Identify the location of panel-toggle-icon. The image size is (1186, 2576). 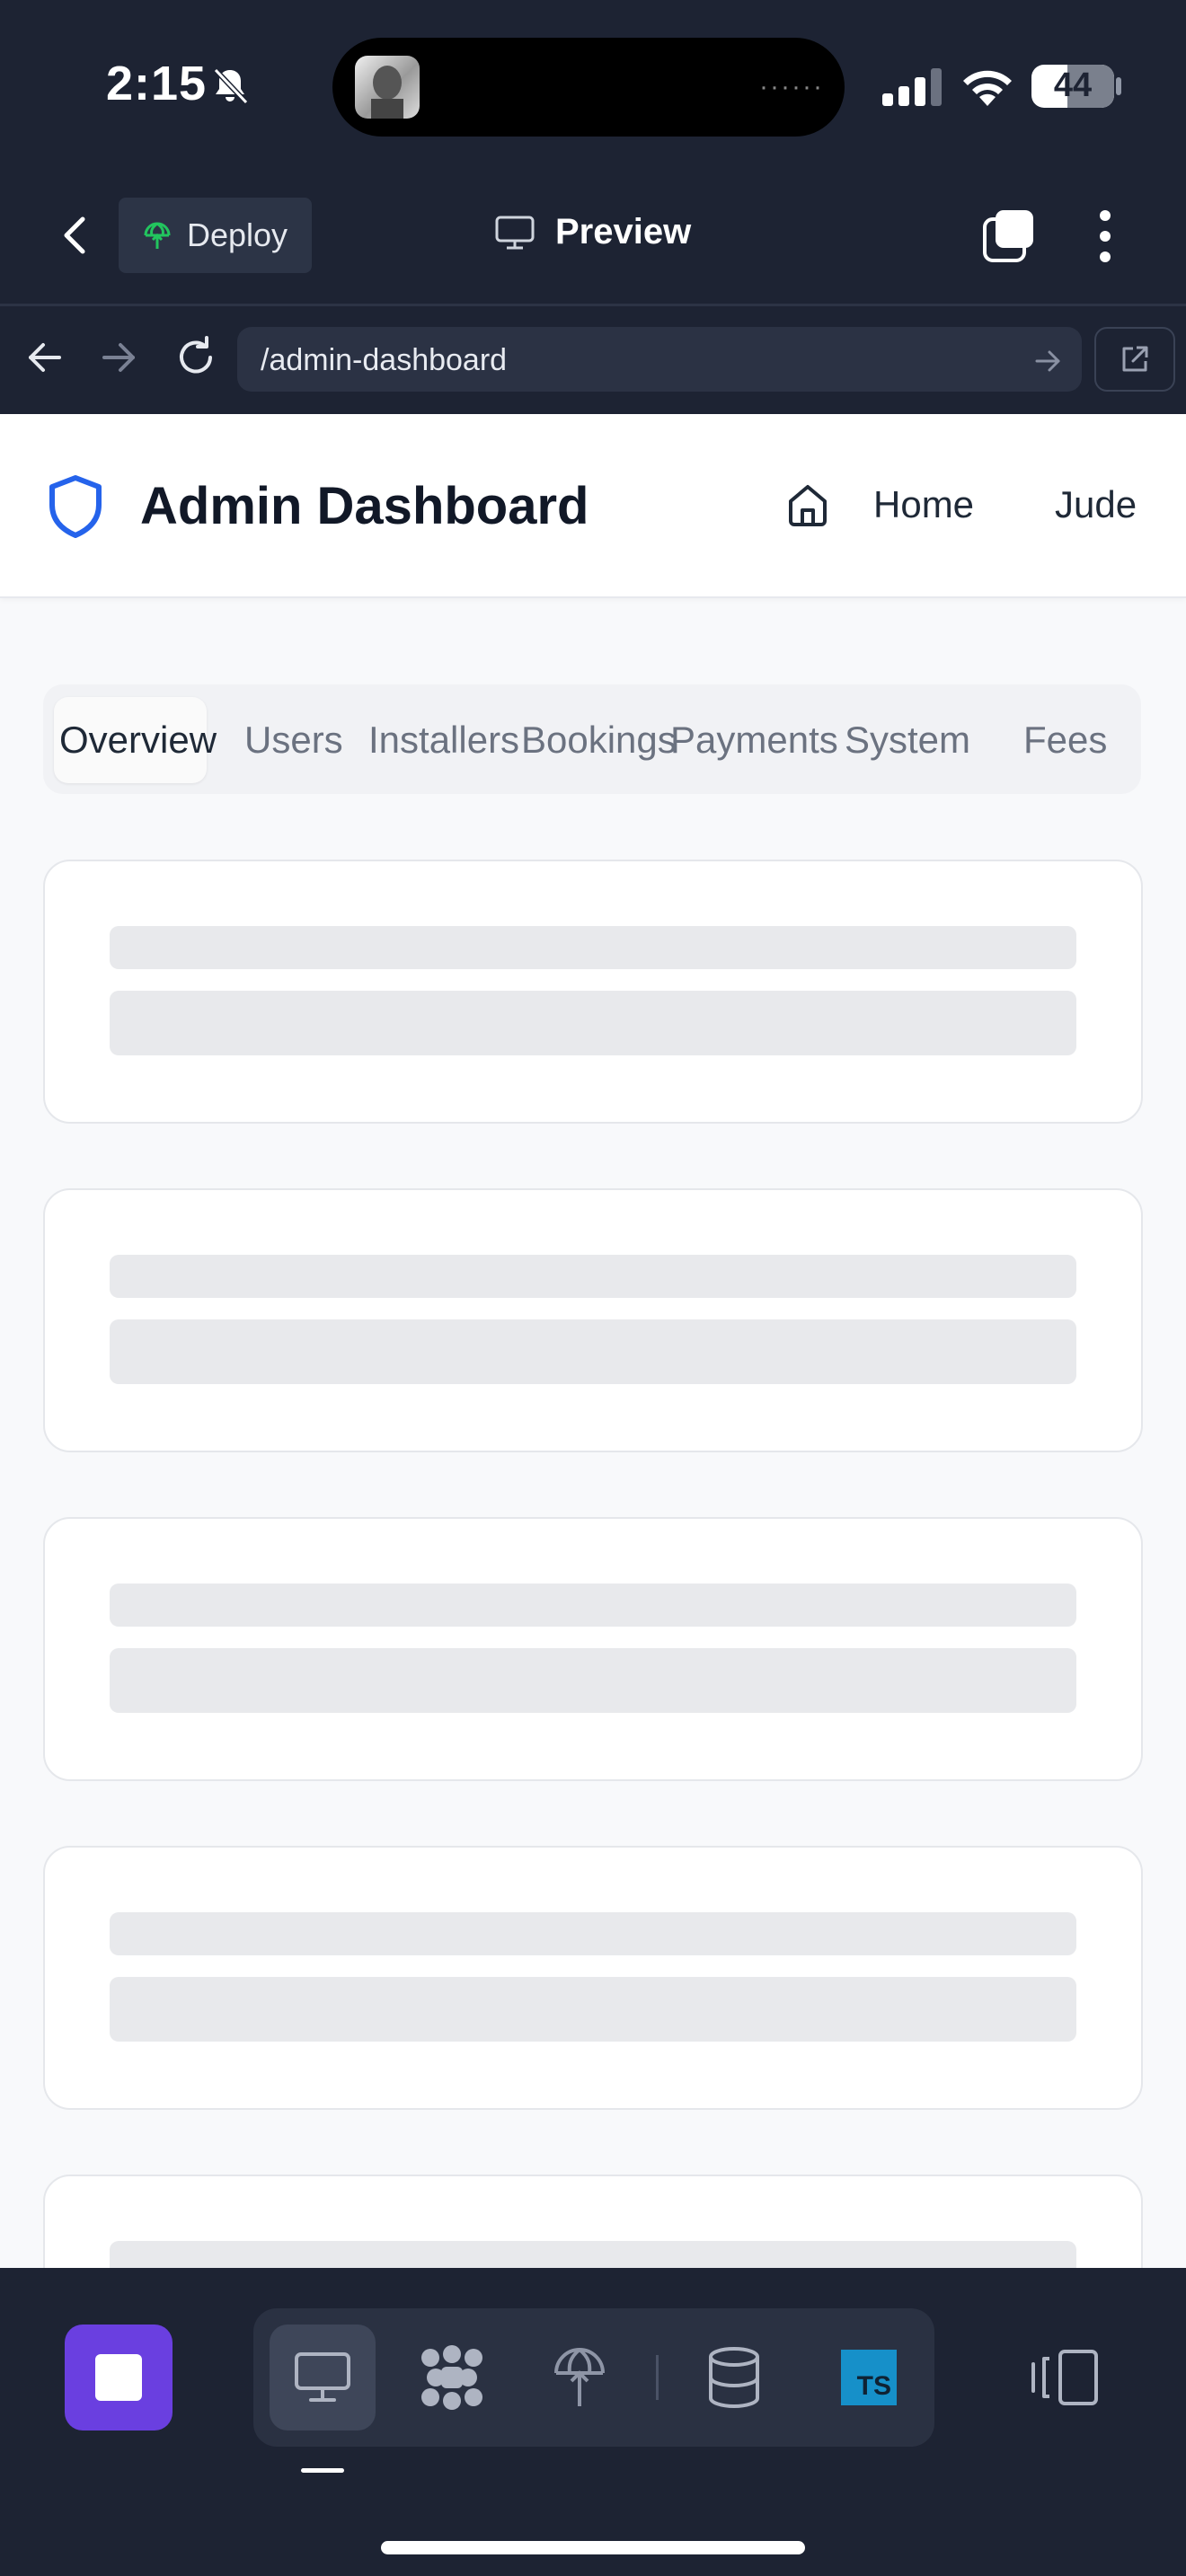
(1066, 2377).